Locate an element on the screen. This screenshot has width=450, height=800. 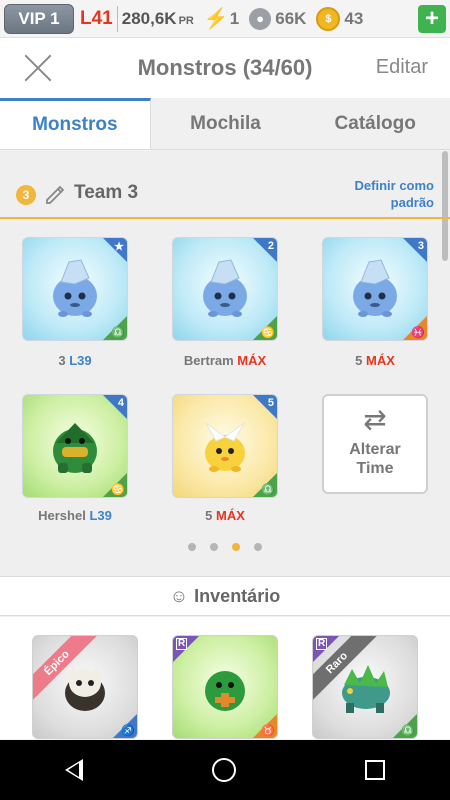
power-value: 280,6K is located at coordinates (149, 18).